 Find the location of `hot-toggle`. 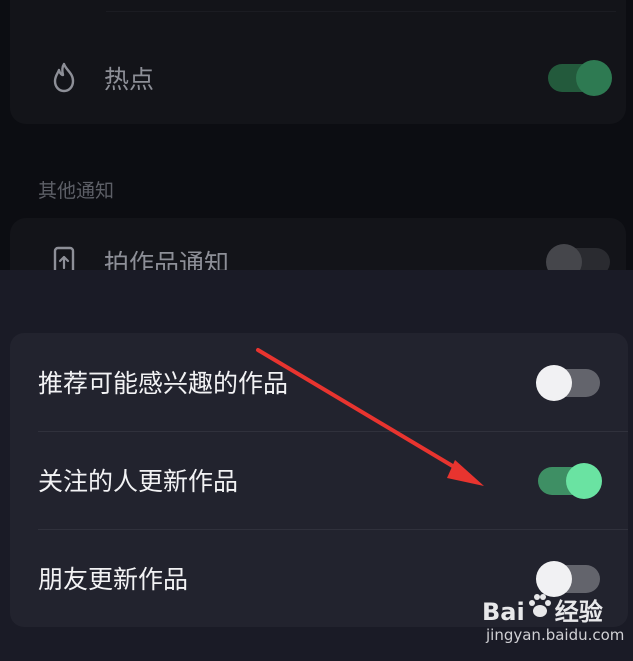

hot-toggle is located at coordinates (580, 78).